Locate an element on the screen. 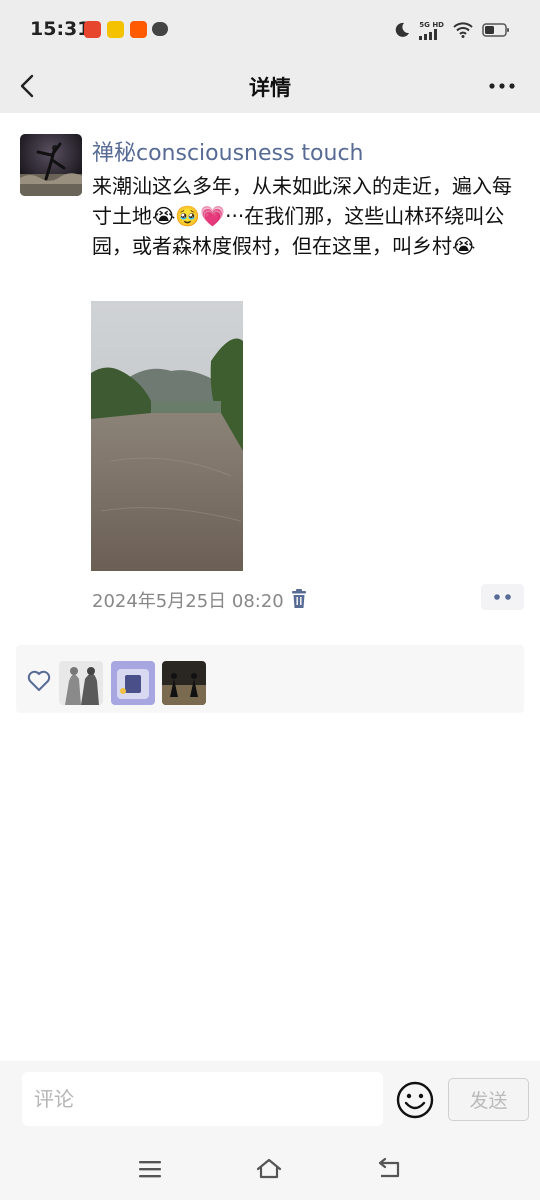 The width and height of the screenshot is (540, 1200). comment-input is located at coordinates (202, 1099).